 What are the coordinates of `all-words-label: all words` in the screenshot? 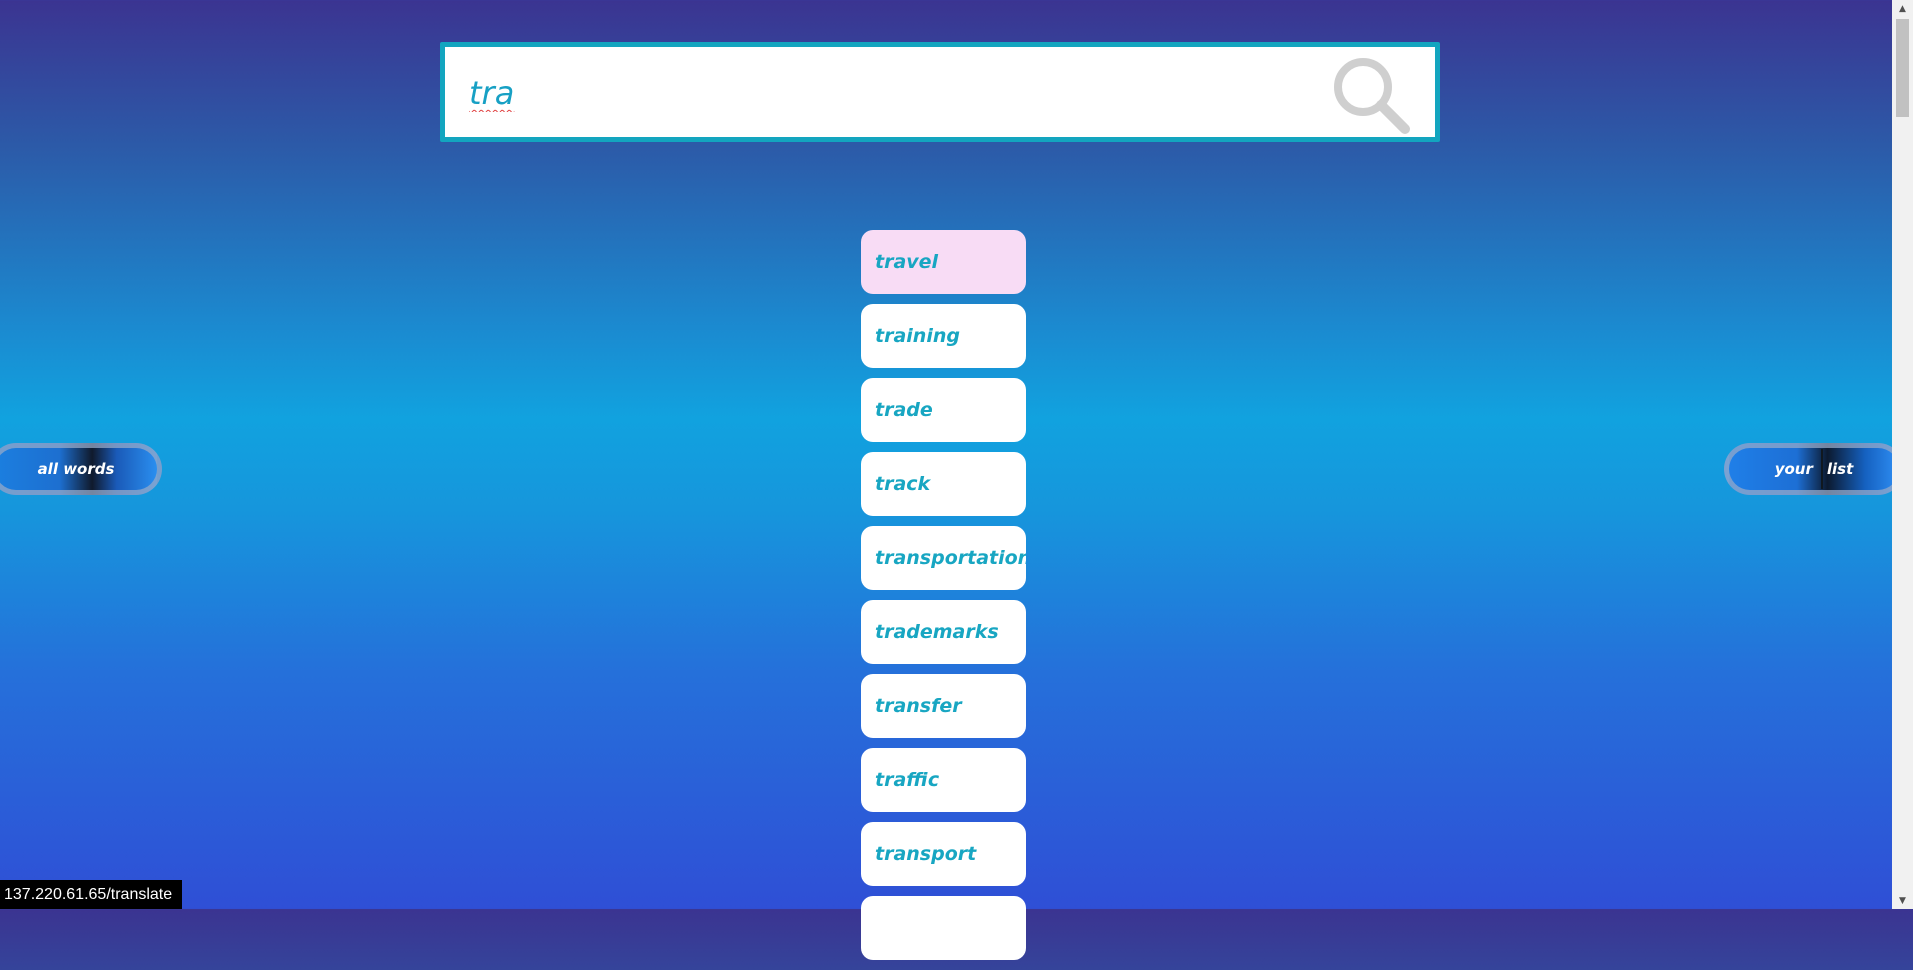 It's located at (76, 469).